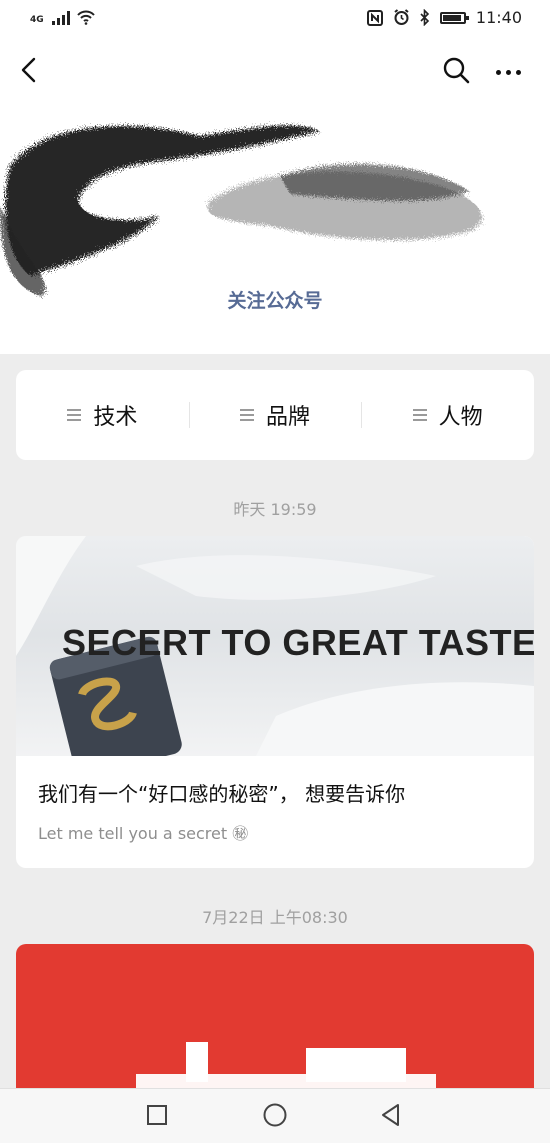  I want to click on follow-account-link: 关注公众号, so click(275, 299).